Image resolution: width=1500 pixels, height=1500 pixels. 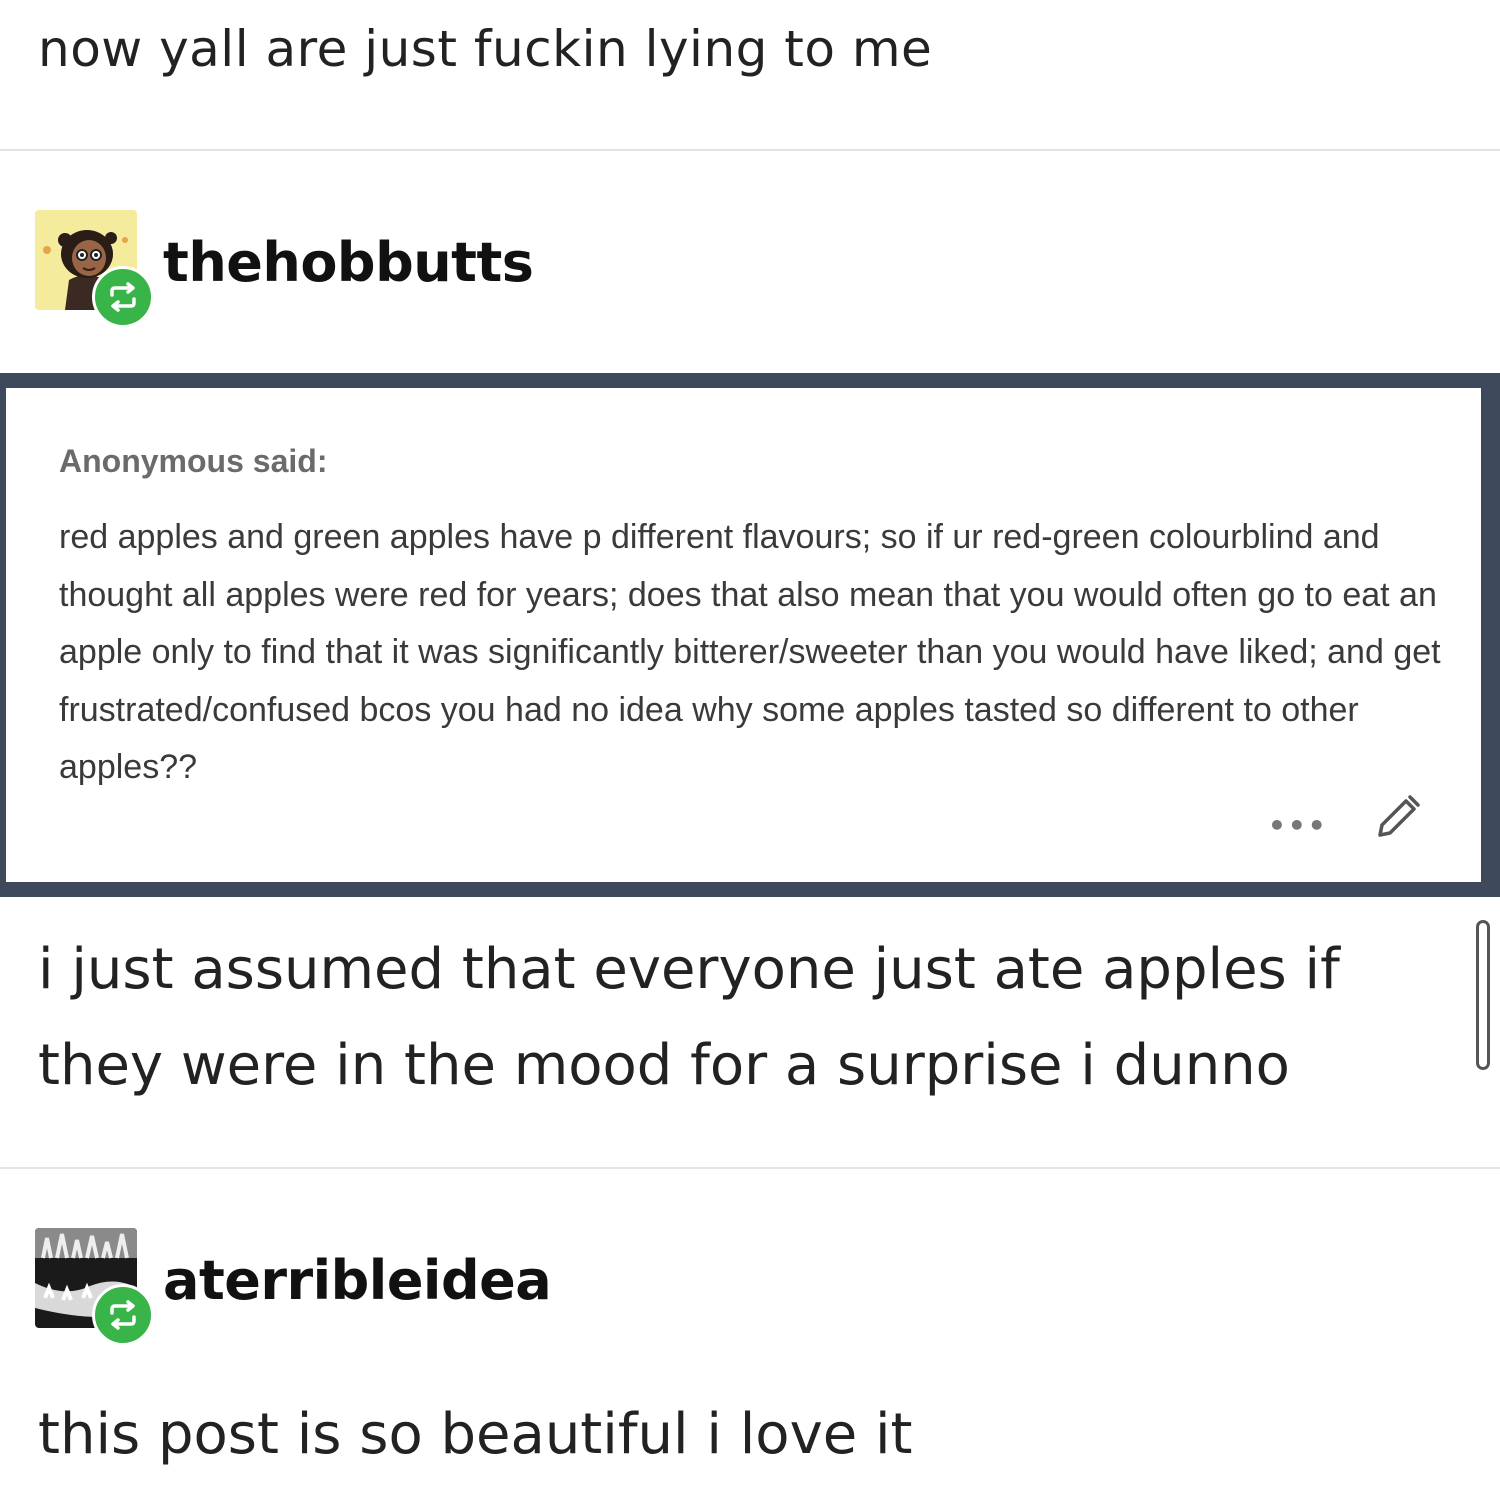 I want to click on username: thehobbutts, so click(x=348, y=263).